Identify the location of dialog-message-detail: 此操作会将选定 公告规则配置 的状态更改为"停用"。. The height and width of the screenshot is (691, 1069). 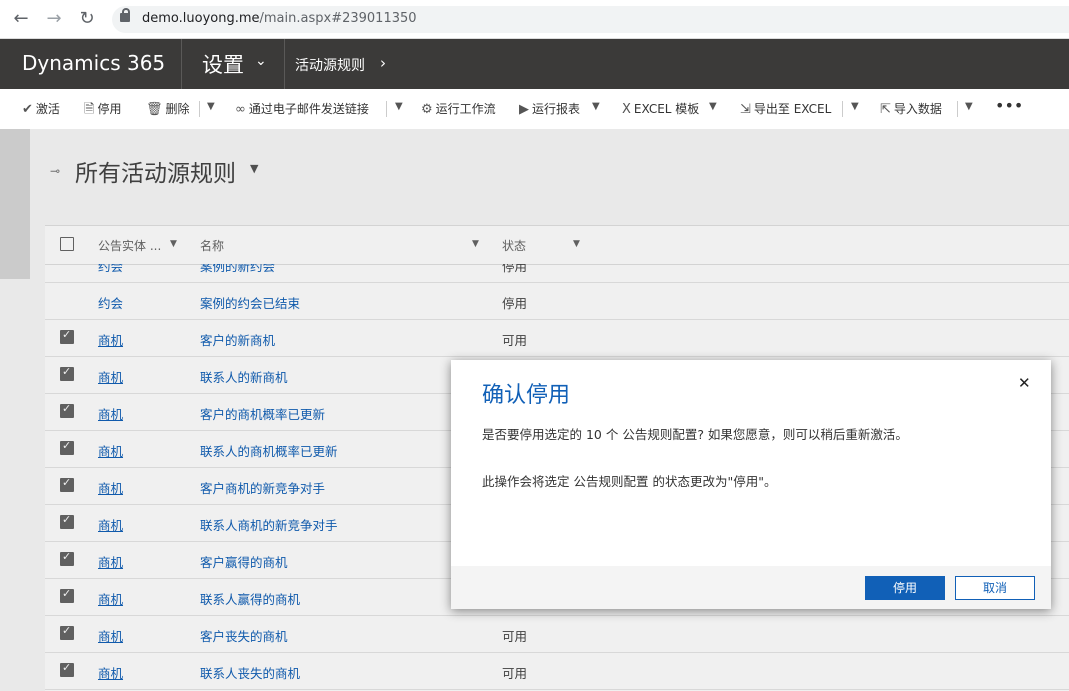
(629, 481).